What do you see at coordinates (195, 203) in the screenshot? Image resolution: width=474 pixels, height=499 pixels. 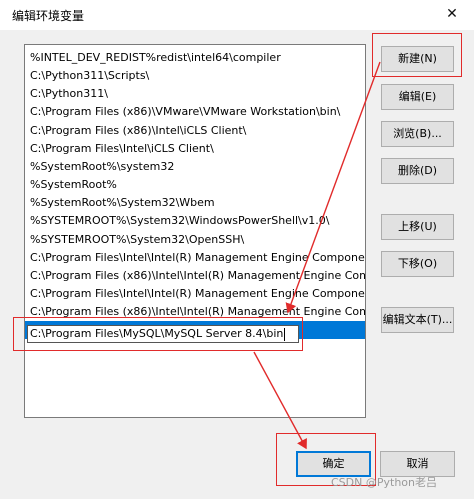 I see `list-item: %SystemRoot%\System32\Wbem` at bounding box center [195, 203].